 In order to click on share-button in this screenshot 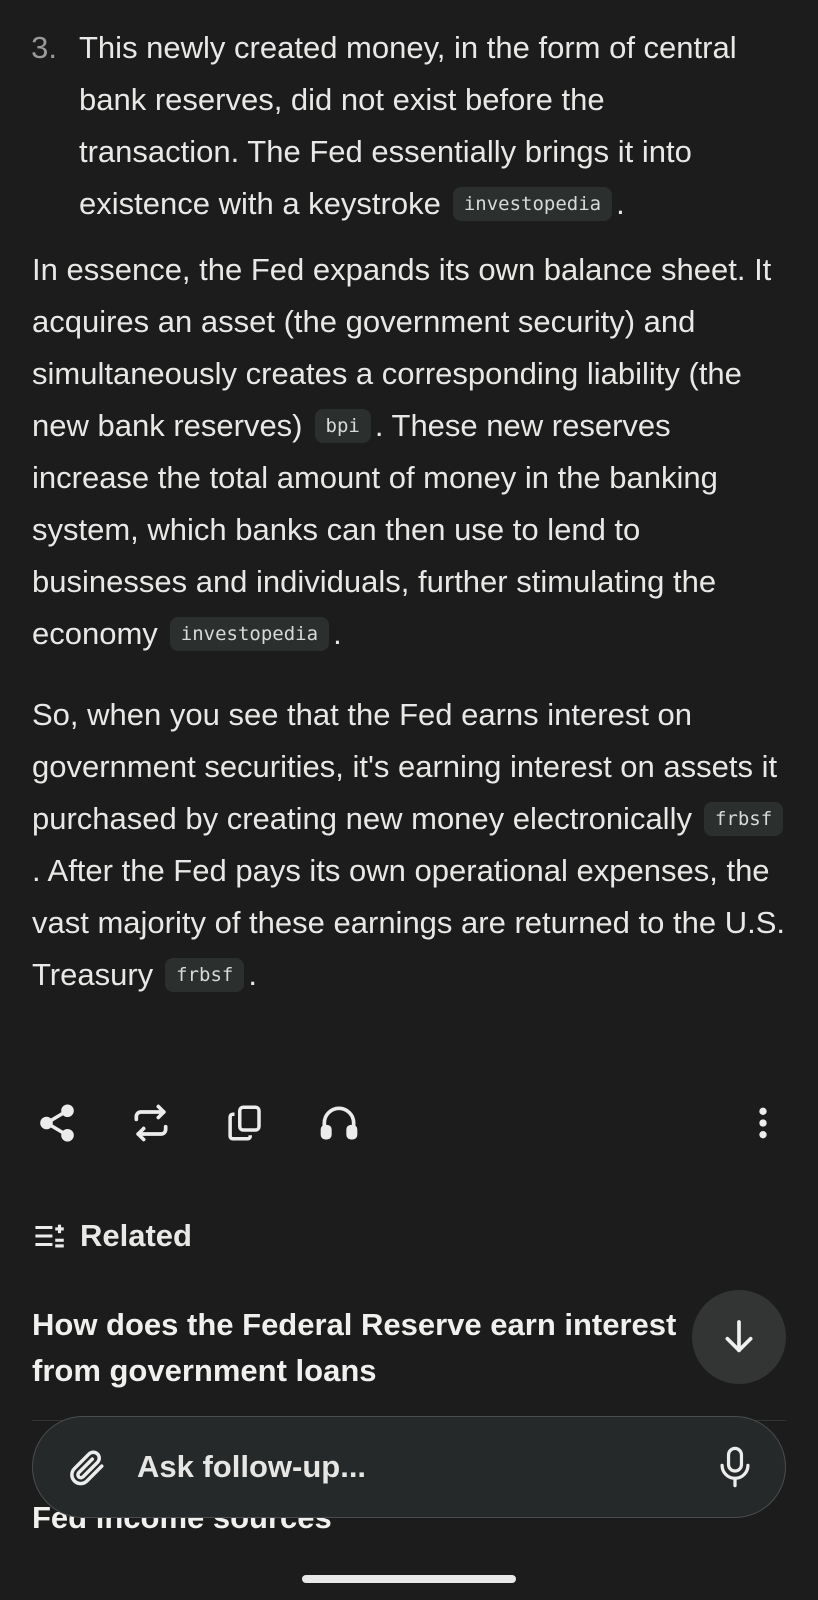, I will do `click(57, 1123)`.